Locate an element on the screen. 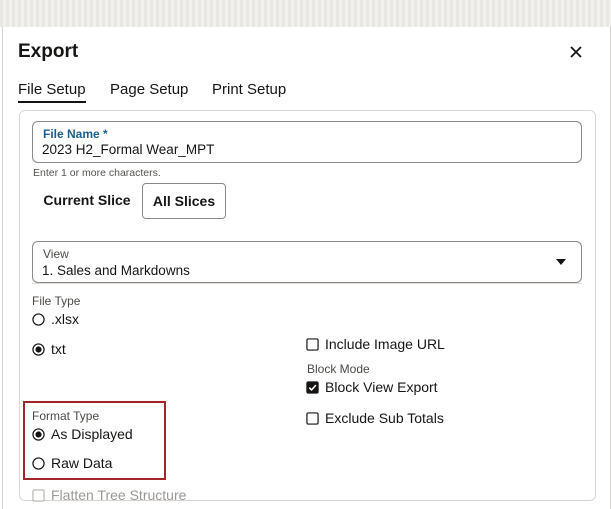  current-slice-button: Current Slice is located at coordinates (87, 200).